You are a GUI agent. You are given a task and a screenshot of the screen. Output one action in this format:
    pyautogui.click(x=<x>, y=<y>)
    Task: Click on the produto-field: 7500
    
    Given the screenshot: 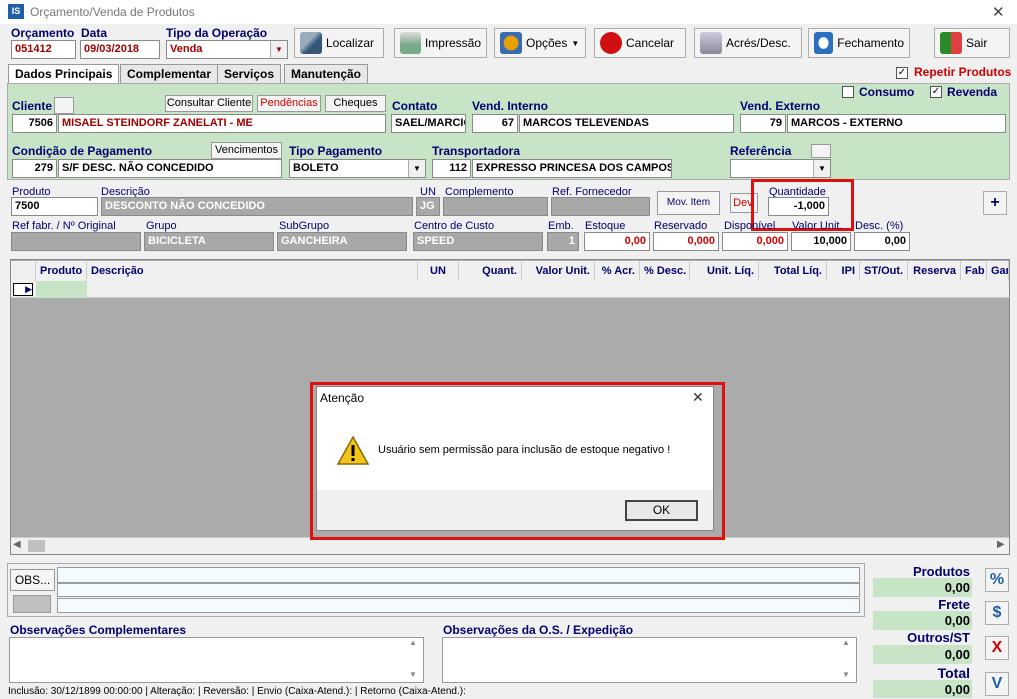 What is the action you would take?
    pyautogui.click(x=54, y=206)
    